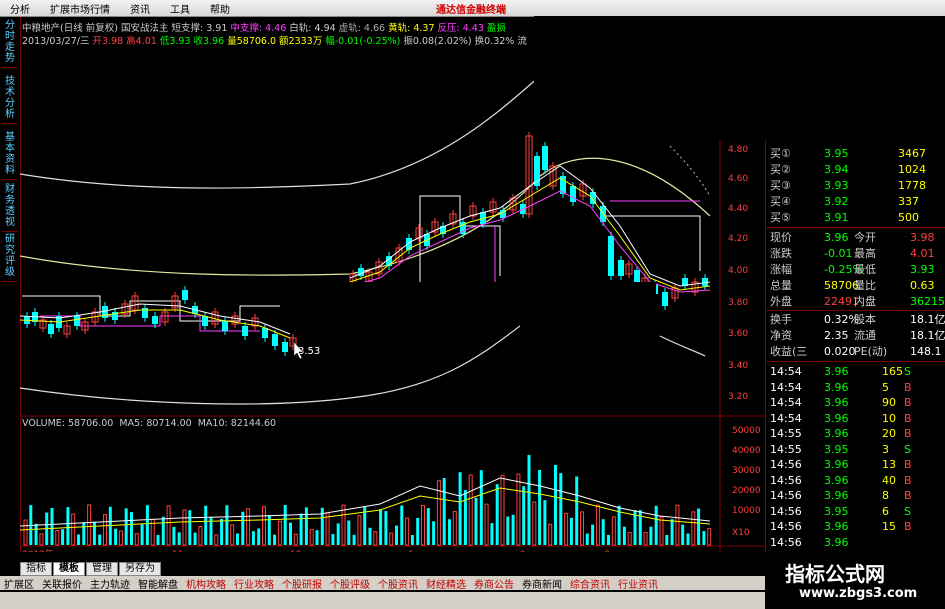  I want to click on promo-text: 通达信金融终端, so click(471, 8).